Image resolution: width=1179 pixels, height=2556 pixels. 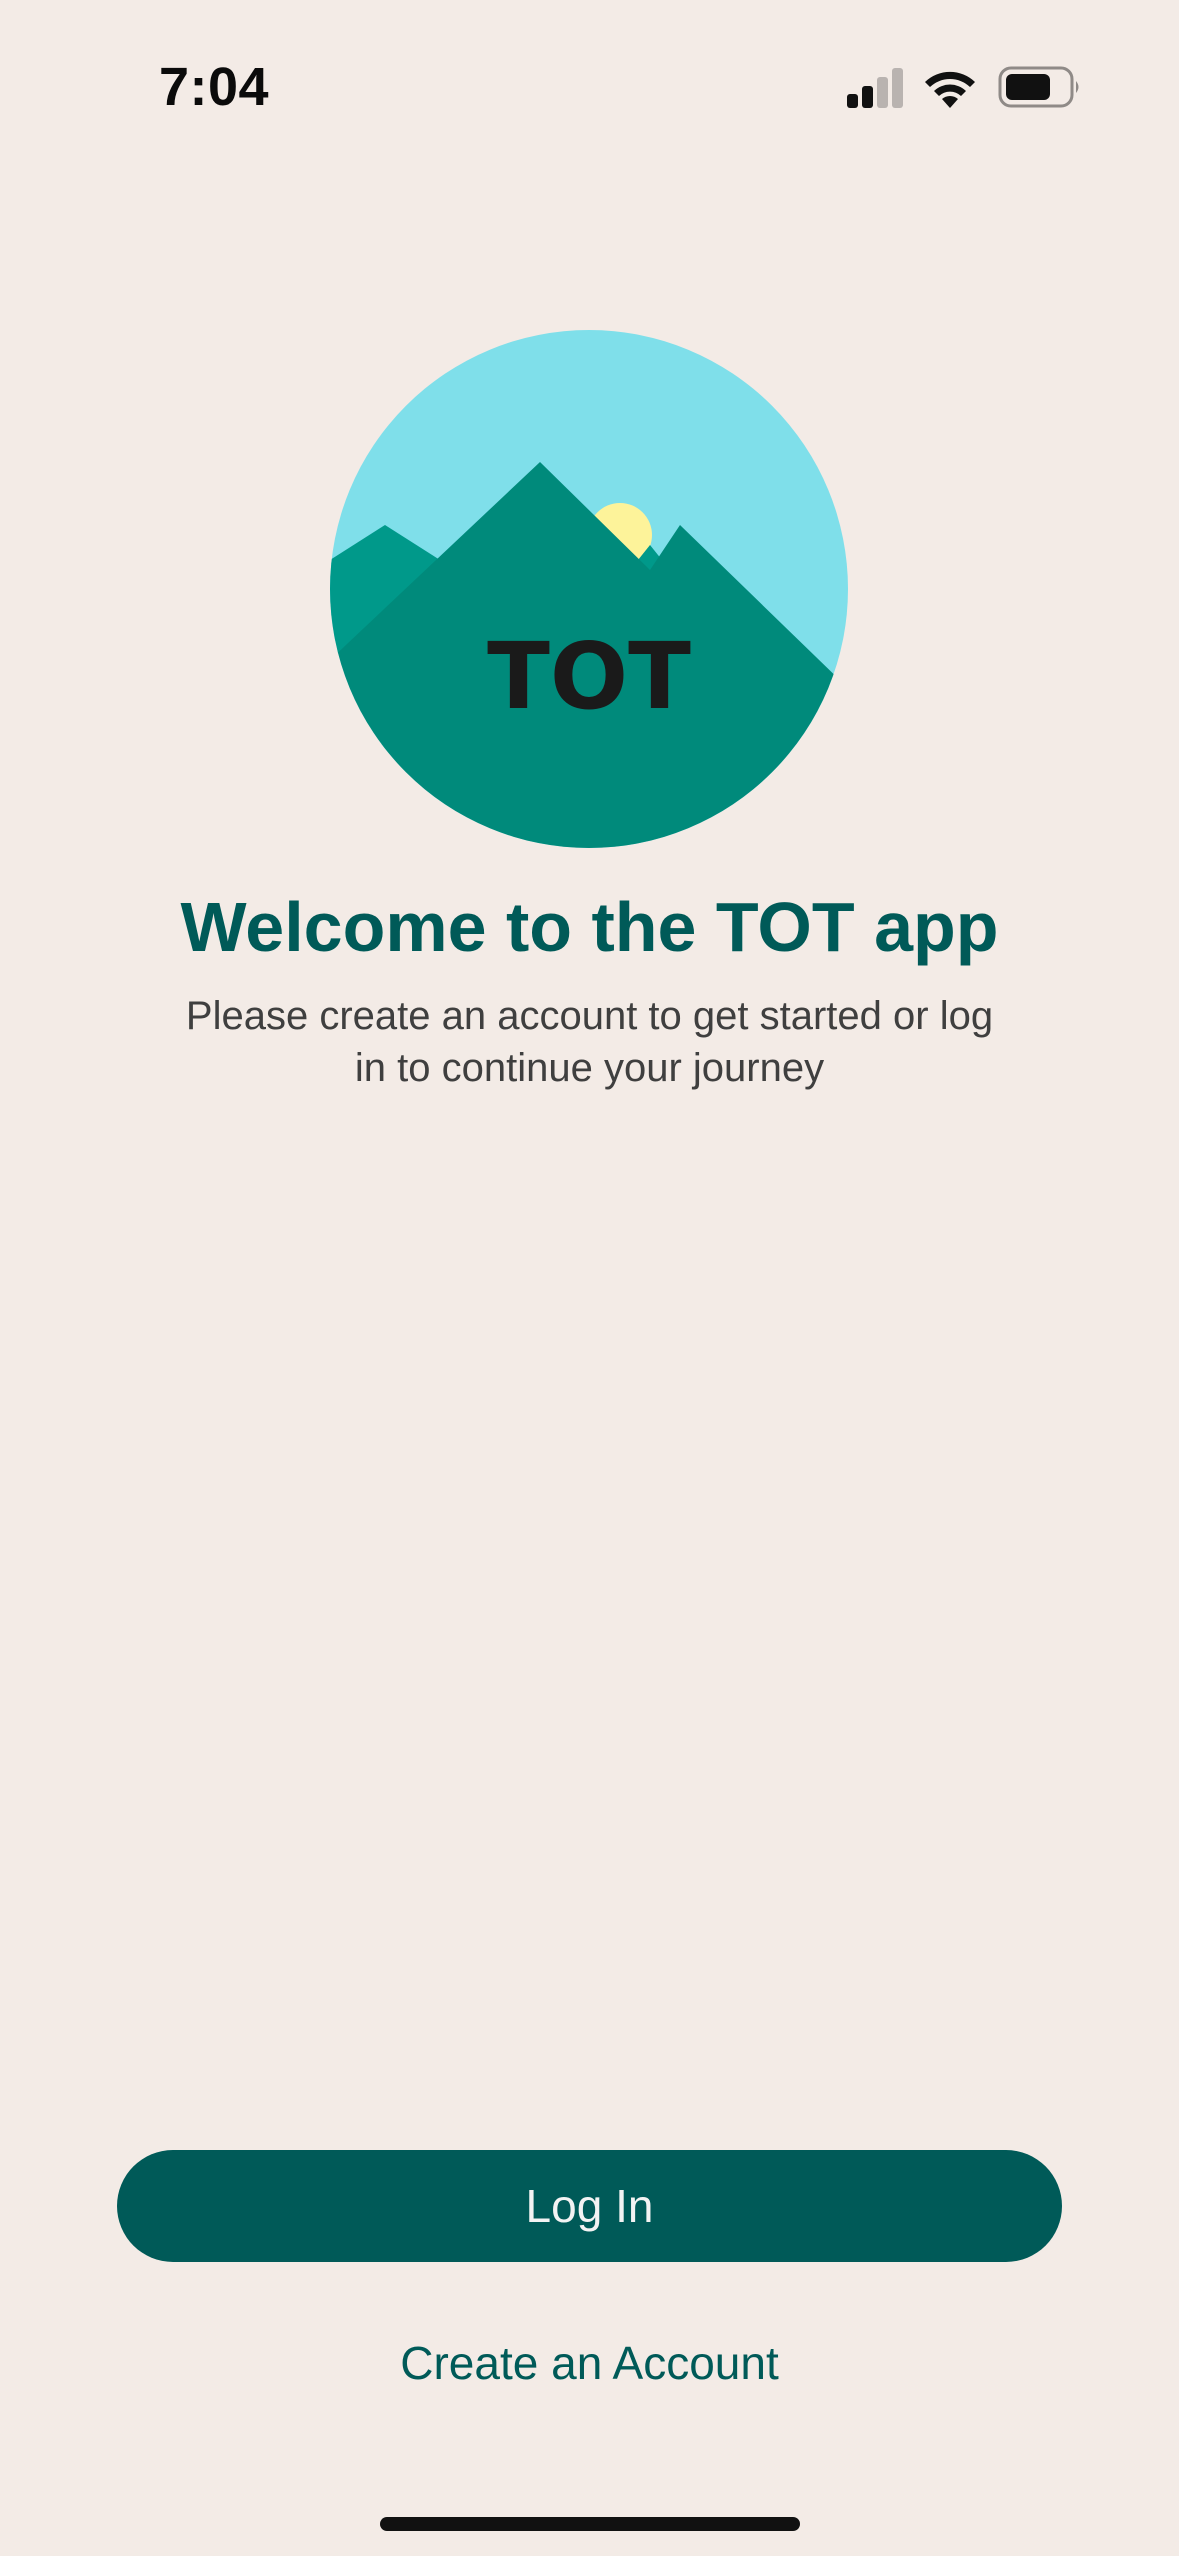 What do you see at coordinates (589, 676) in the screenshot?
I see `logo-text: TOT` at bounding box center [589, 676].